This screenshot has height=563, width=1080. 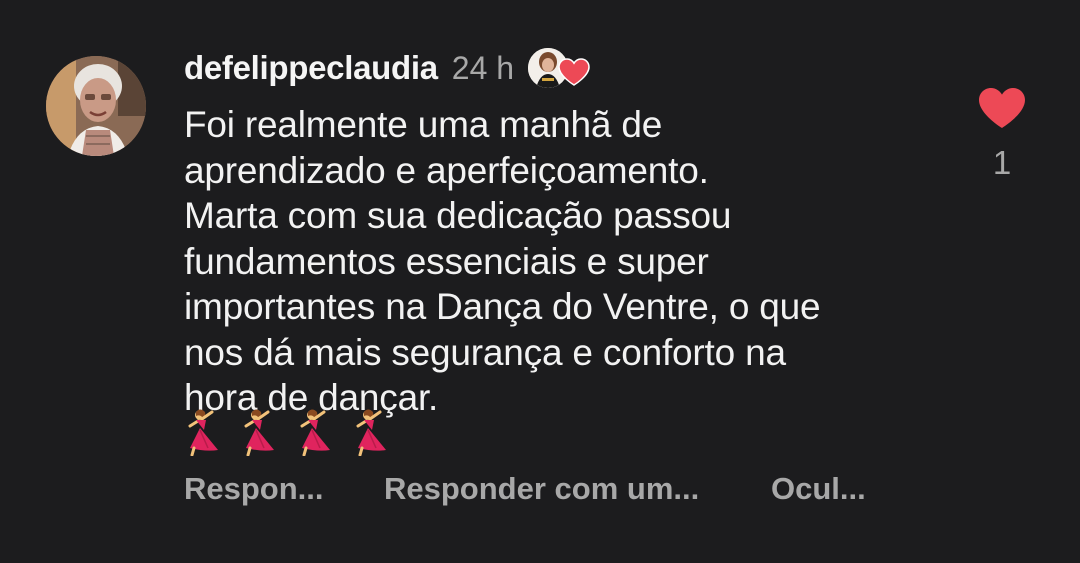 What do you see at coordinates (483, 67) in the screenshot?
I see `timestamp: 24 h` at bounding box center [483, 67].